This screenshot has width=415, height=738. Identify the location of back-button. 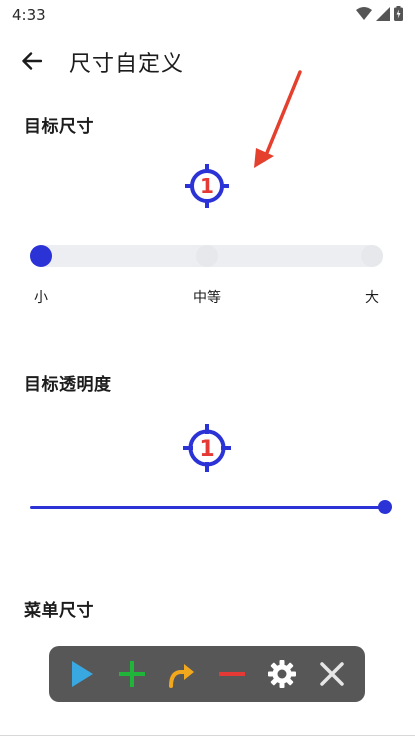
(32, 61).